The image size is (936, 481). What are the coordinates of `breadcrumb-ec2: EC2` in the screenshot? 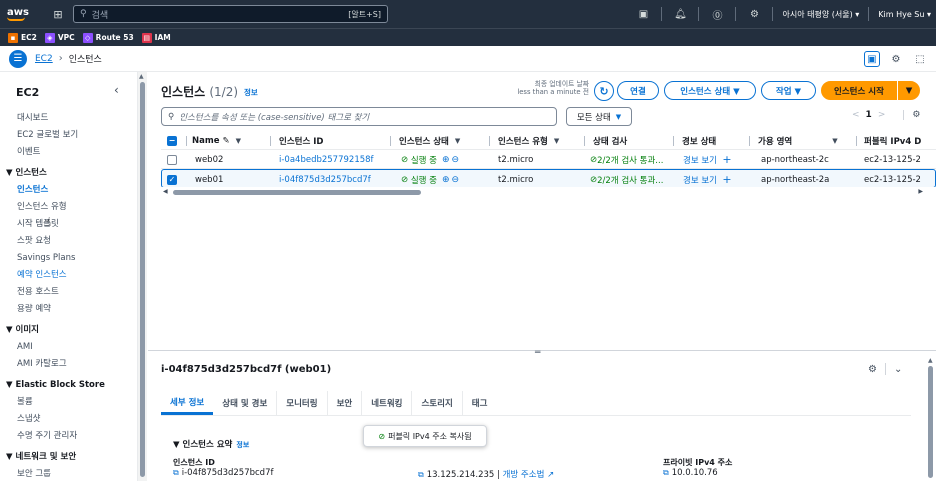 It's located at (44, 59).